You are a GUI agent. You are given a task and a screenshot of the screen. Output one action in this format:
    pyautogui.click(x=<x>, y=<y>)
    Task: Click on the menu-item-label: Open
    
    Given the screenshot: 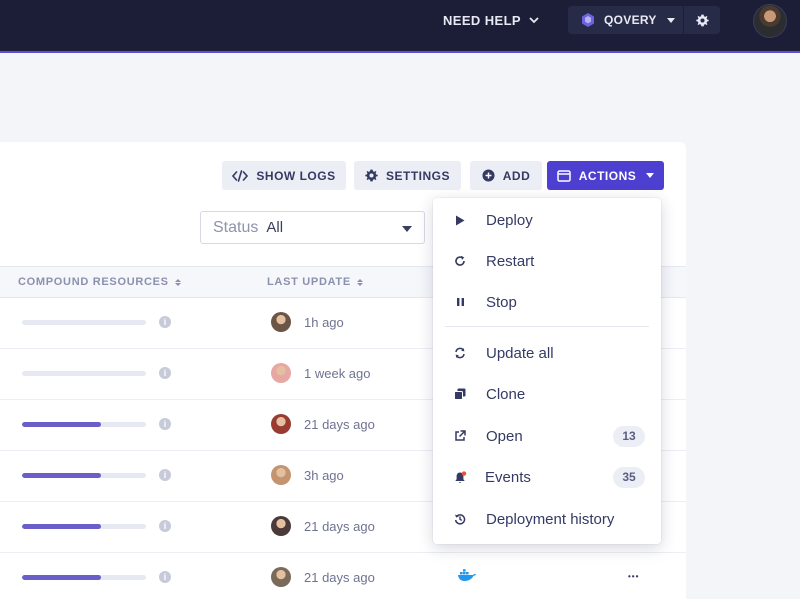 What is the action you would take?
    pyautogui.click(x=504, y=436)
    